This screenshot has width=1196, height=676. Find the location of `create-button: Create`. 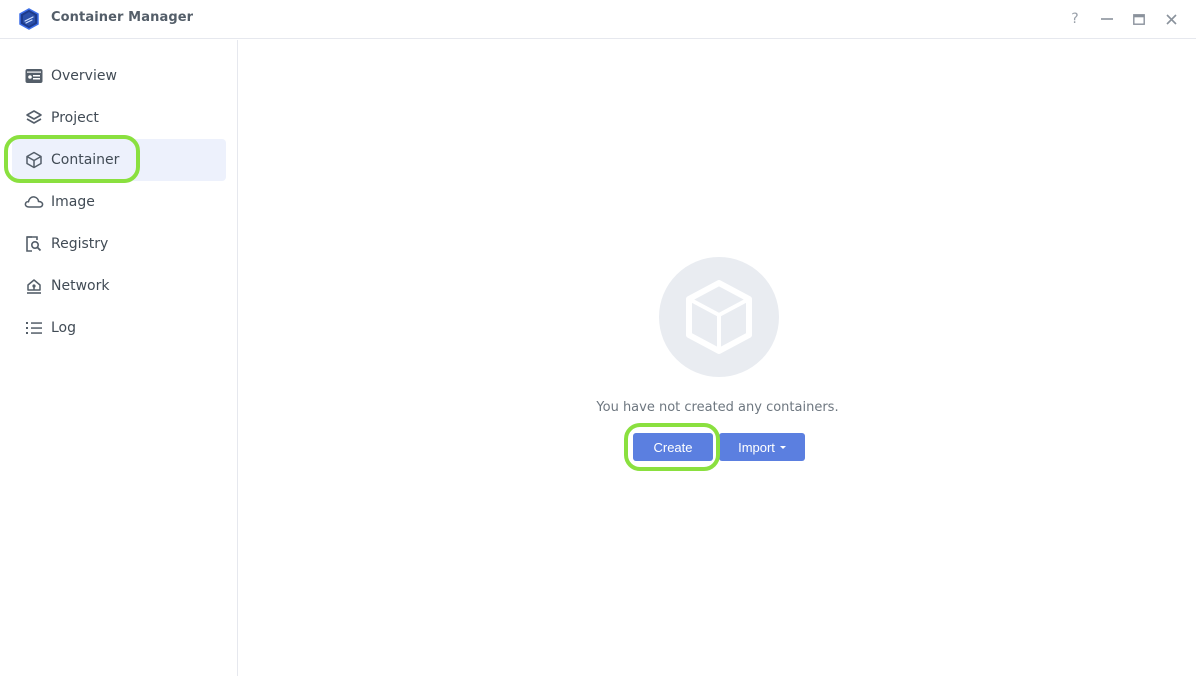

create-button: Create is located at coordinates (673, 447).